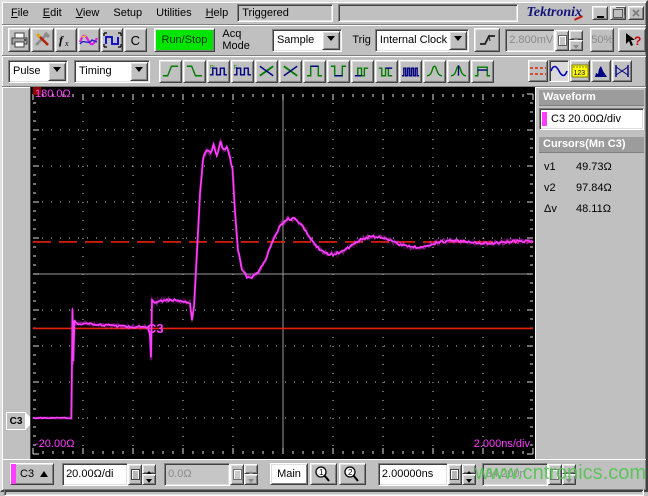 Image resolution: width=648 pixels, height=496 pixels. What do you see at coordinates (149, 468) in the screenshot?
I see `vertical-scale-up-button` at bounding box center [149, 468].